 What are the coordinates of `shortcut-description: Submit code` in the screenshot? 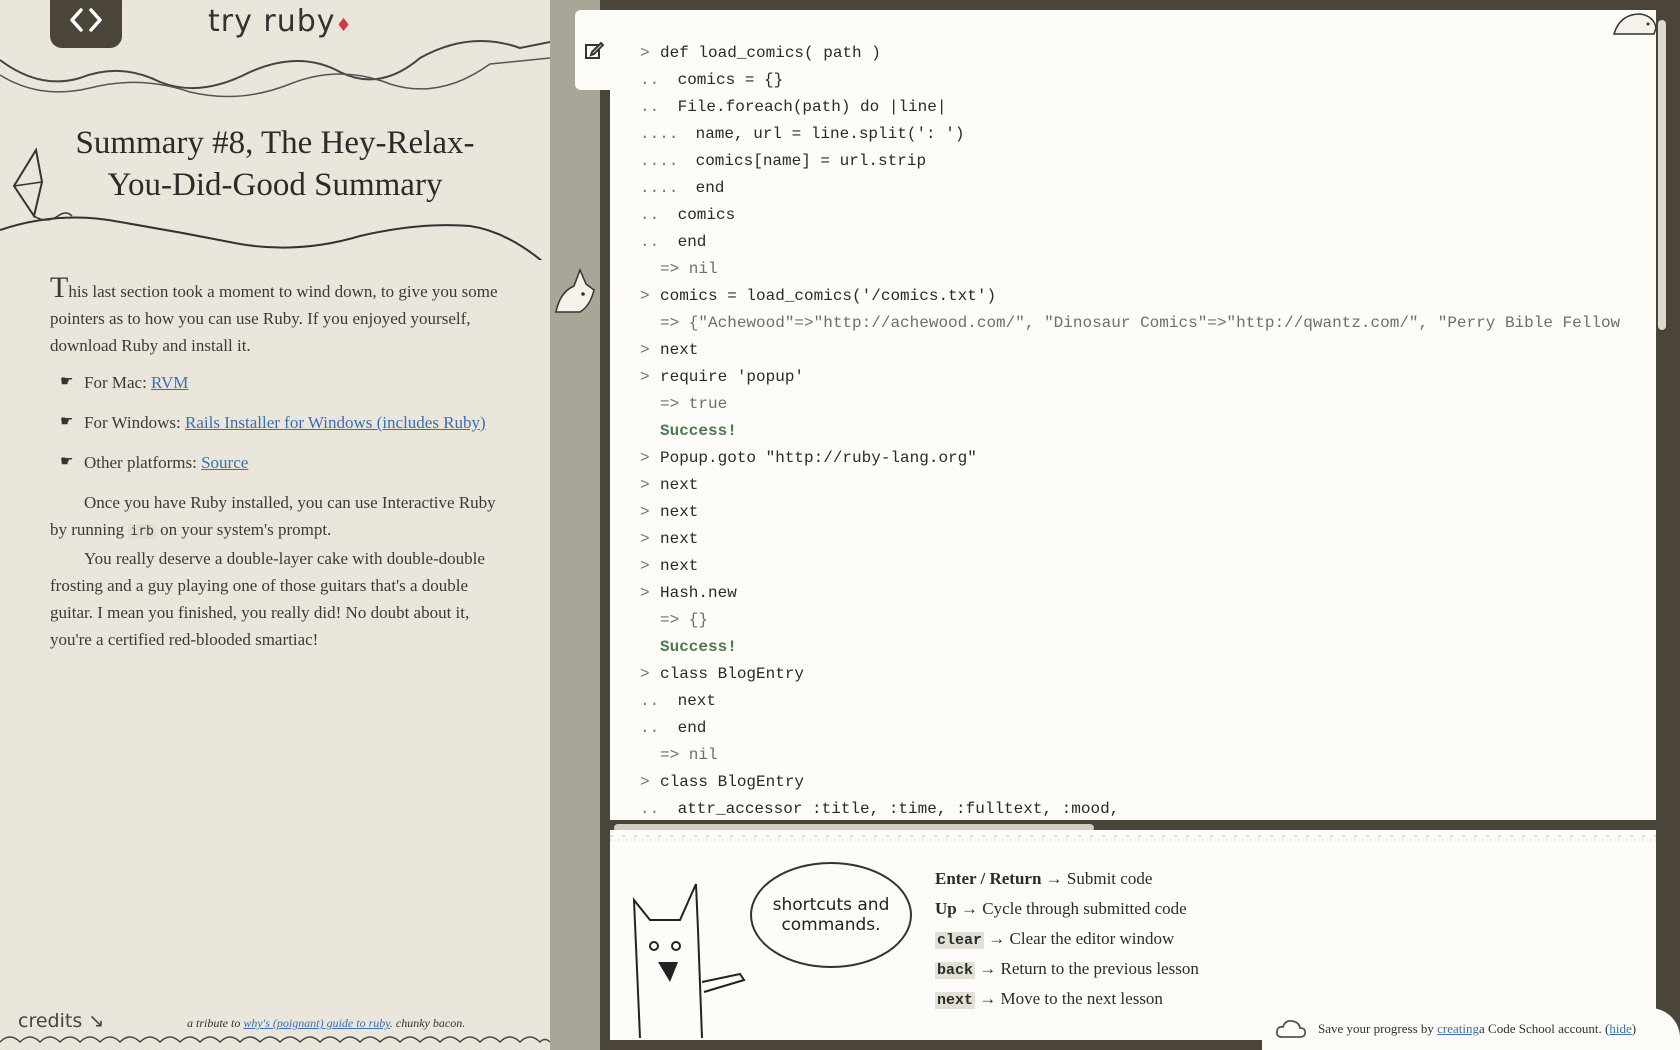 It's located at (1109, 878).